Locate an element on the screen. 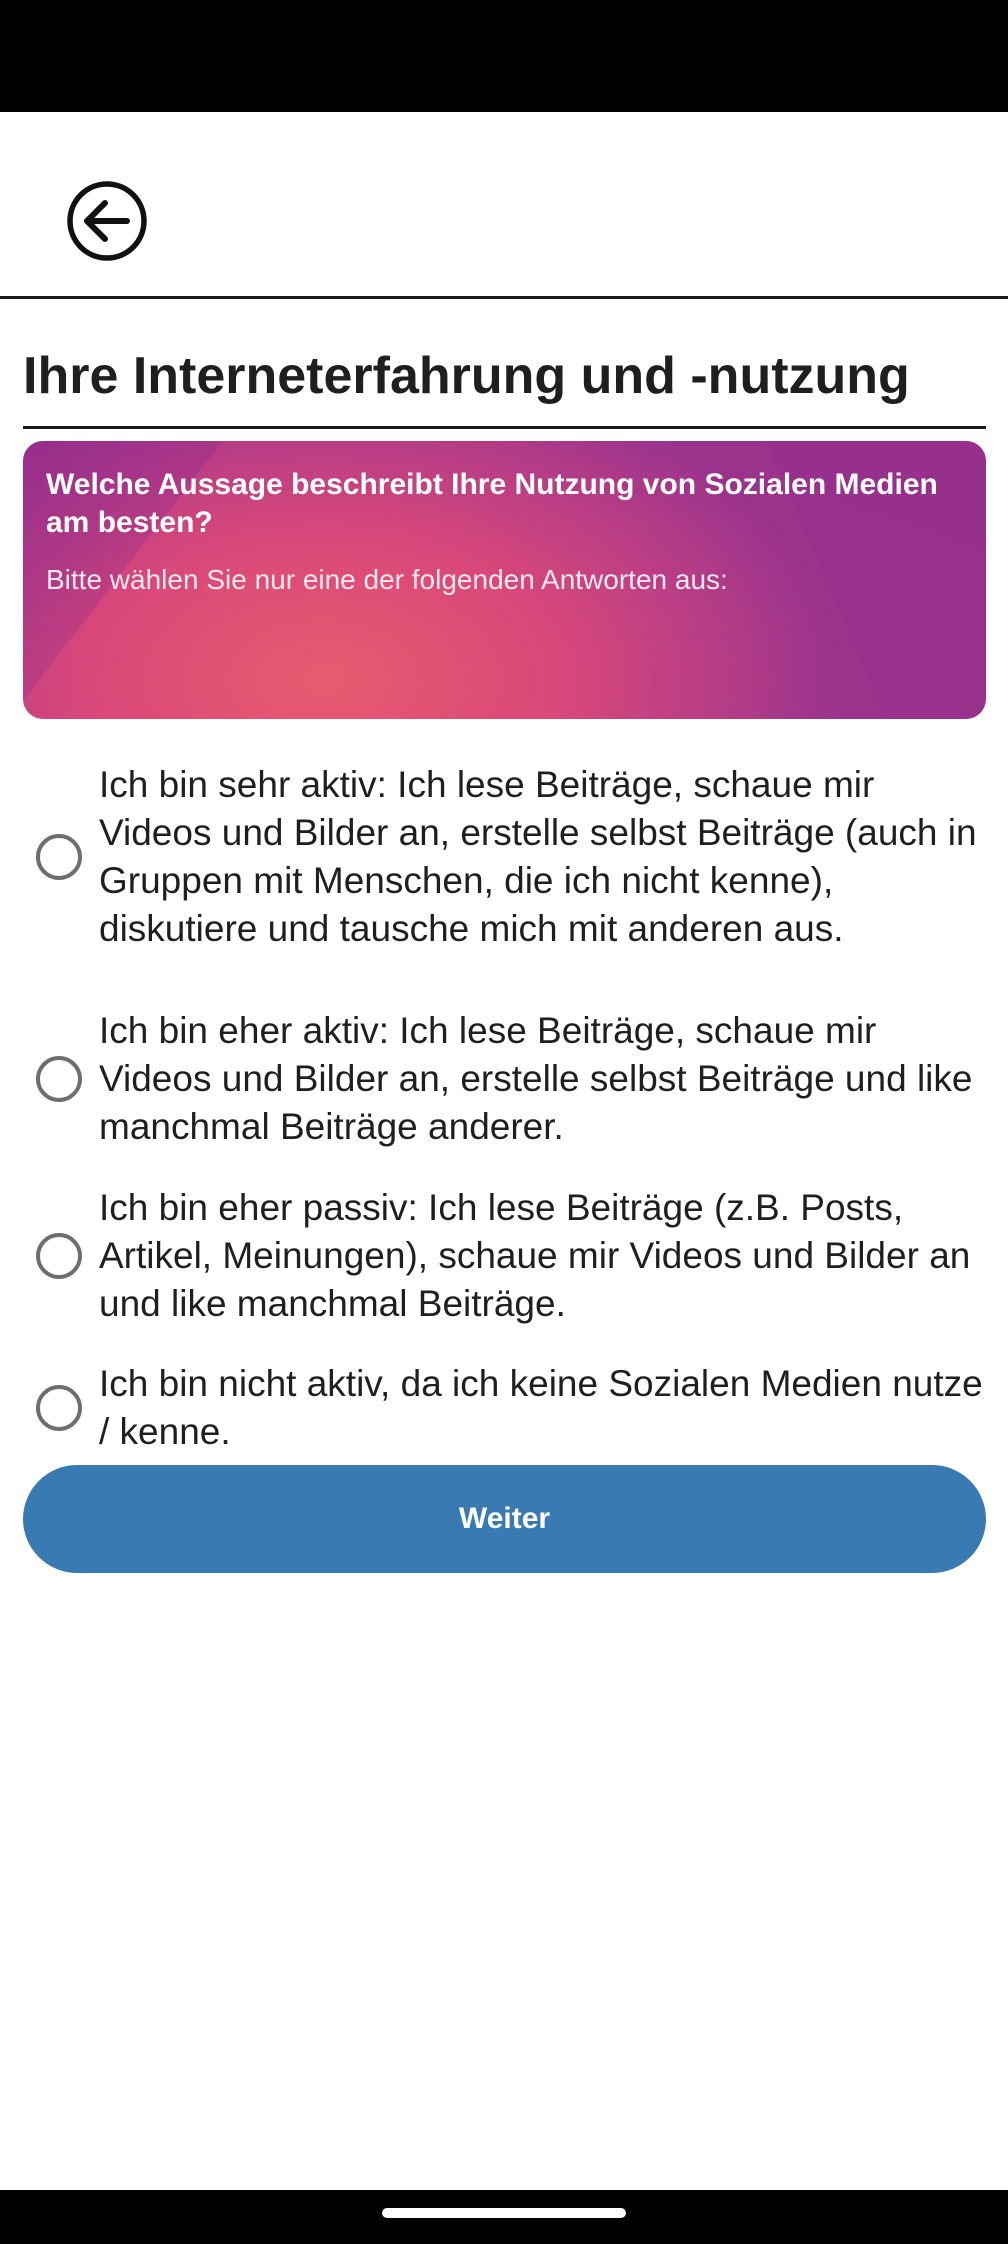  home-indicator is located at coordinates (504, 2213).